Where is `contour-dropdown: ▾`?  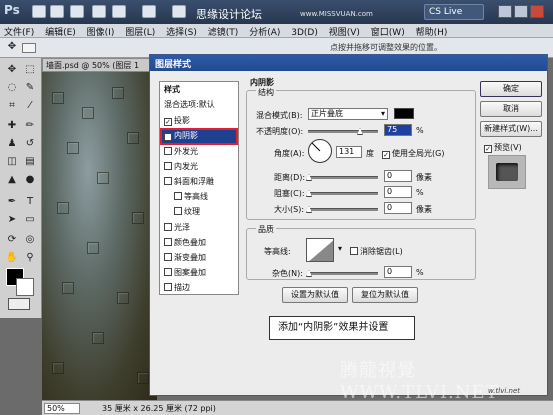 contour-dropdown: ▾ is located at coordinates (340, 248).